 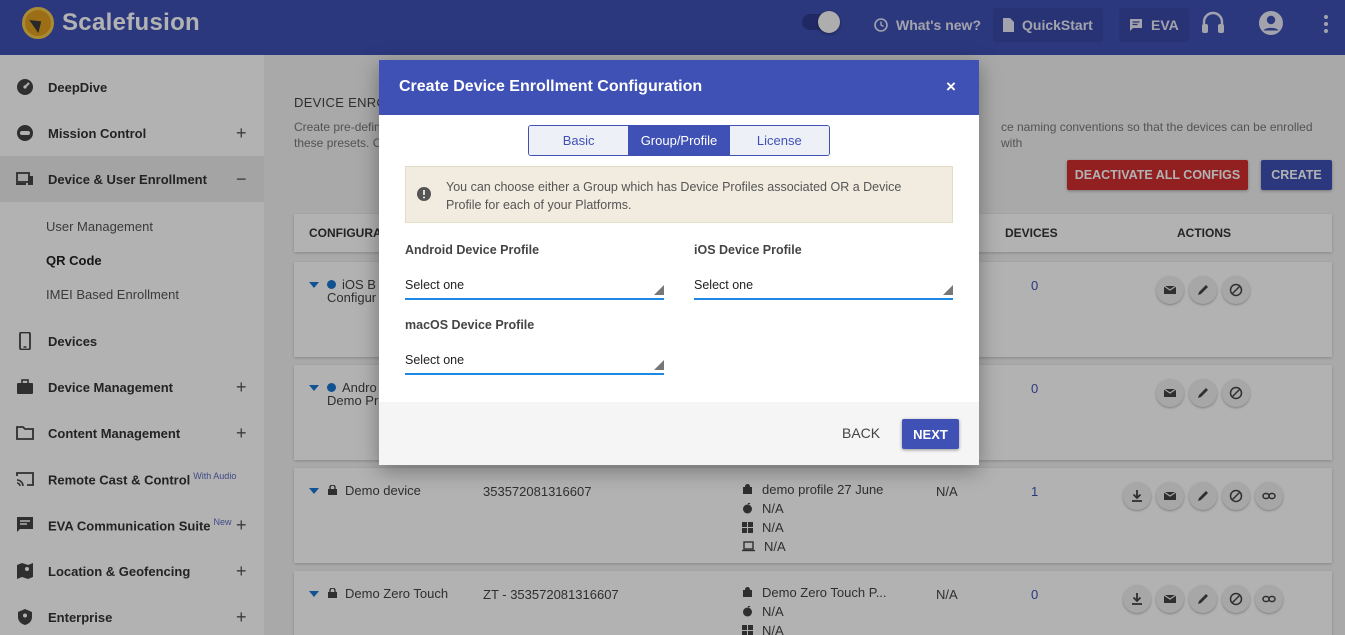 What do you see at coordinates (748, 250) in the screenshot?
I see `ios-profile-label: iOS Device Profile` at bounding box center [748, 250].